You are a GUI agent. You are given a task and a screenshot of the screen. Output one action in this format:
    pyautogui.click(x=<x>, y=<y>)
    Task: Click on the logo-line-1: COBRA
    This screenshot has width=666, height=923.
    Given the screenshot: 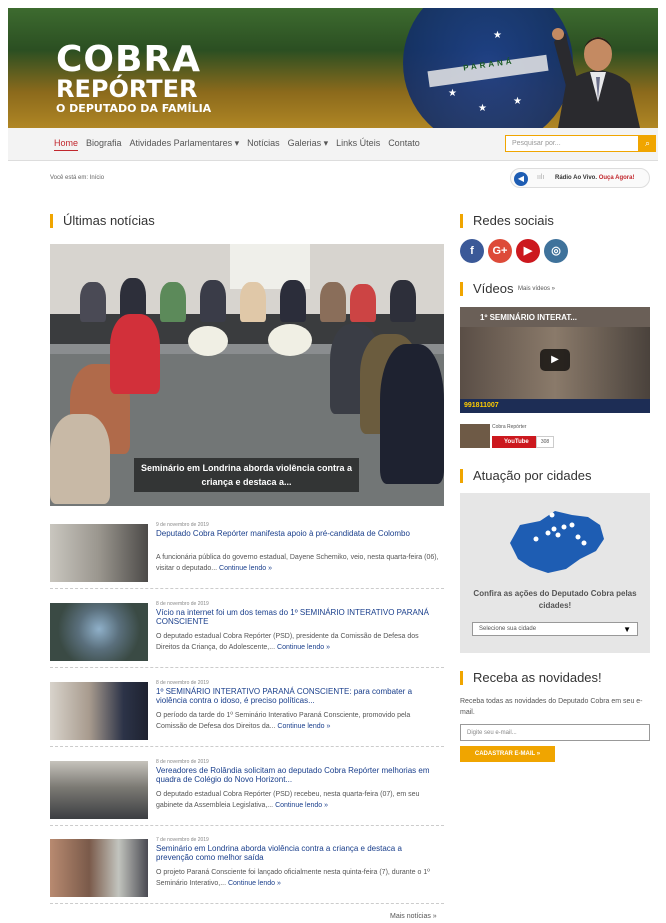 What is the action you would take?
    pyautogui.click(x=129, y=59)
    